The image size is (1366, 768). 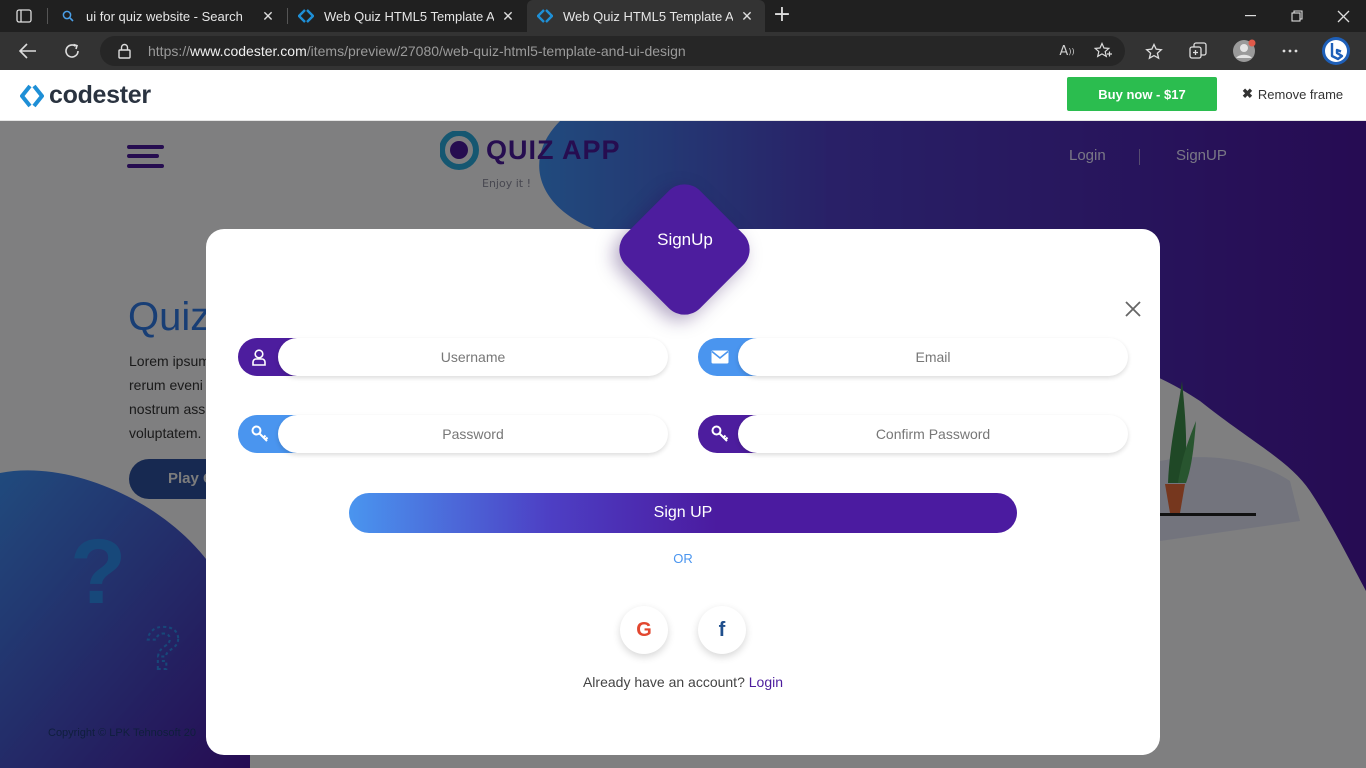 What do you see at coordinates (1142, 94) in the screenshot?
I see `buy-now-button: Buy now - $17` at bounding box center [1142, 94].